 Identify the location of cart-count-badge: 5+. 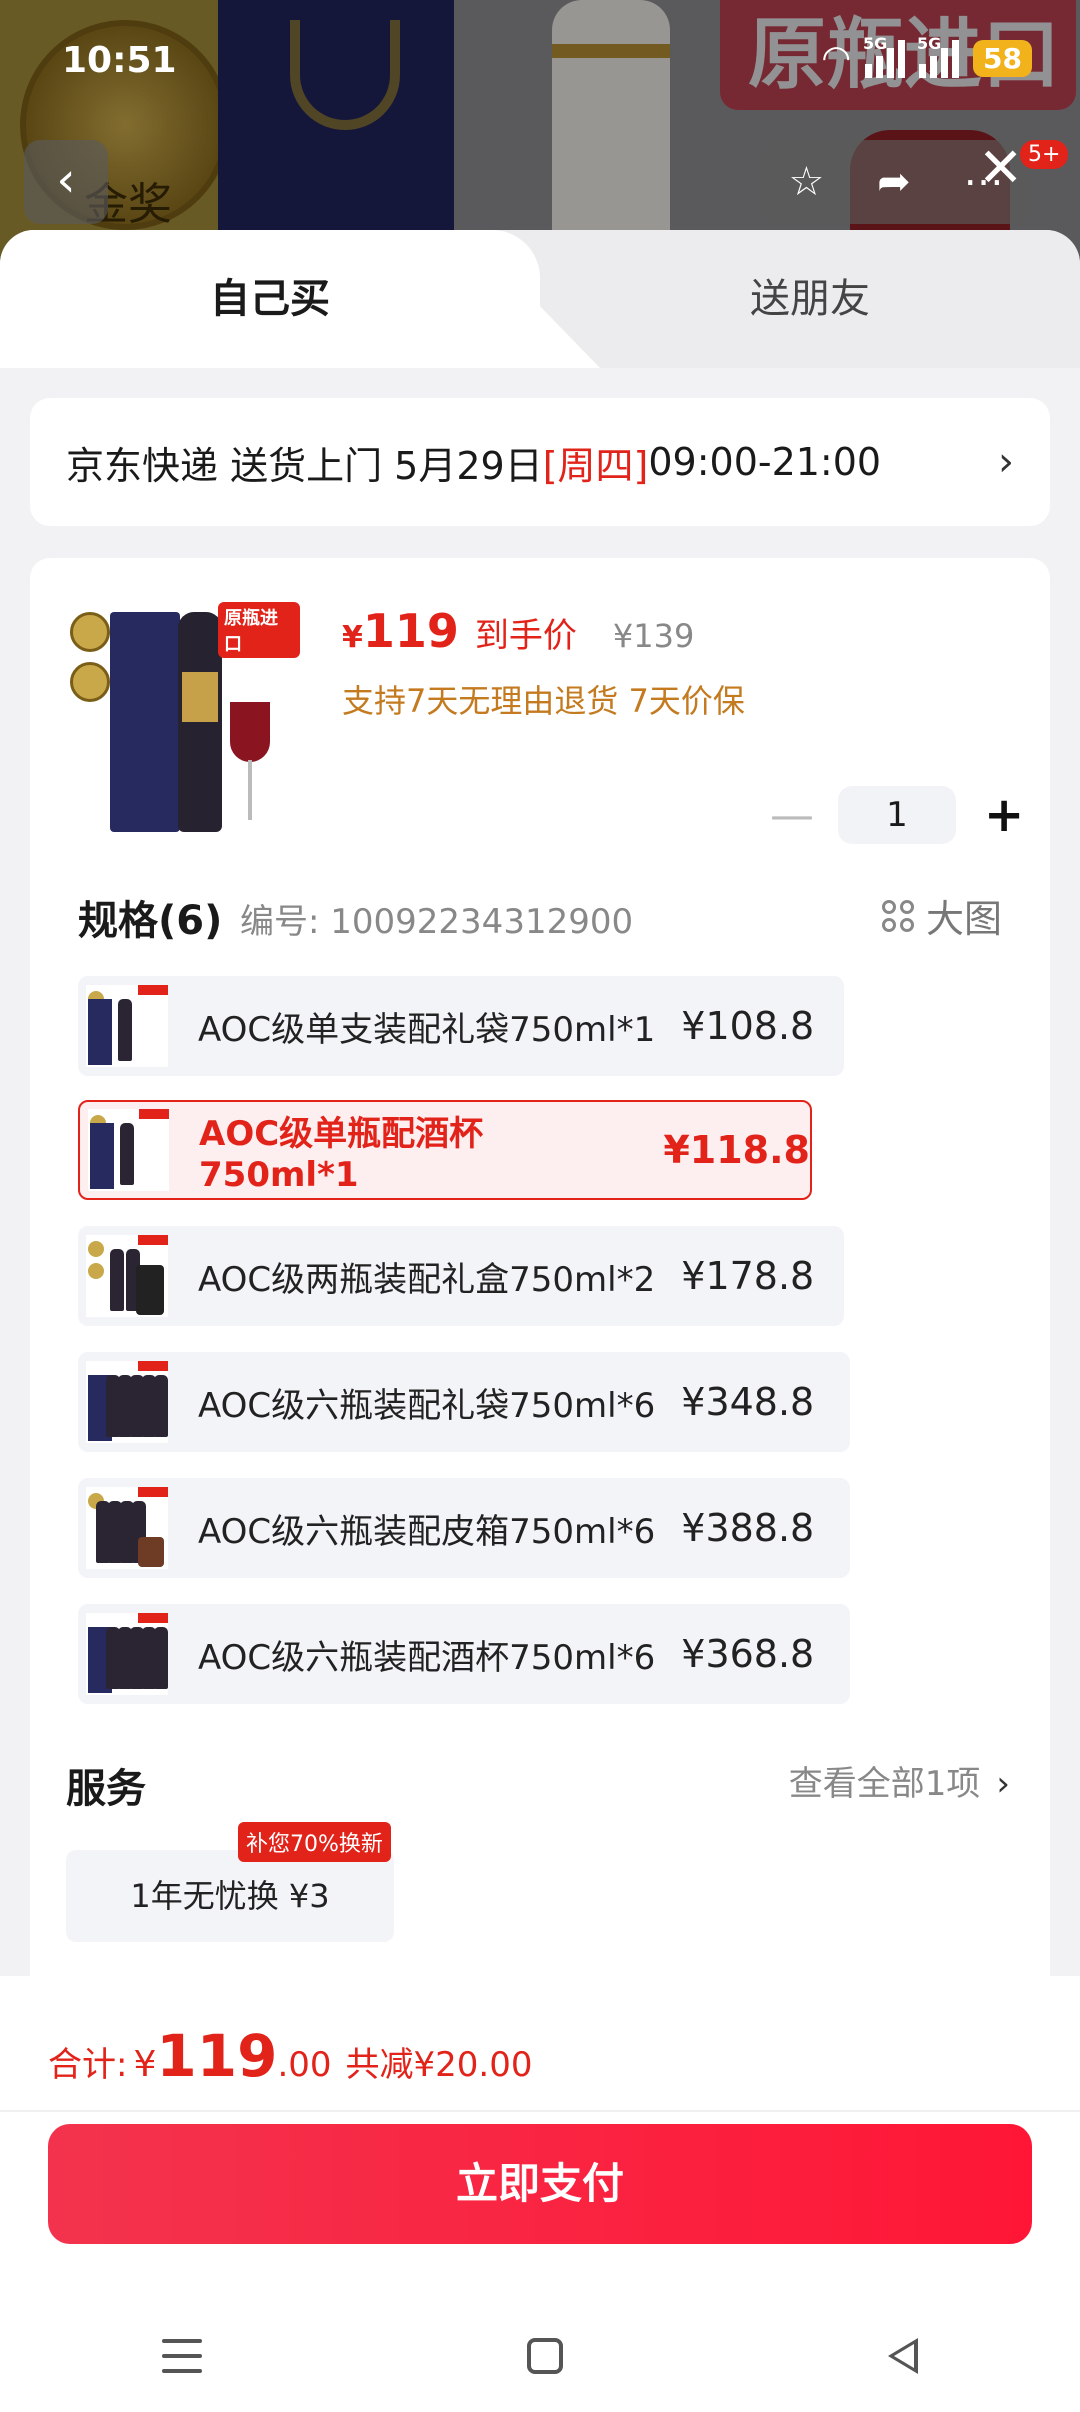
(1044, 154).